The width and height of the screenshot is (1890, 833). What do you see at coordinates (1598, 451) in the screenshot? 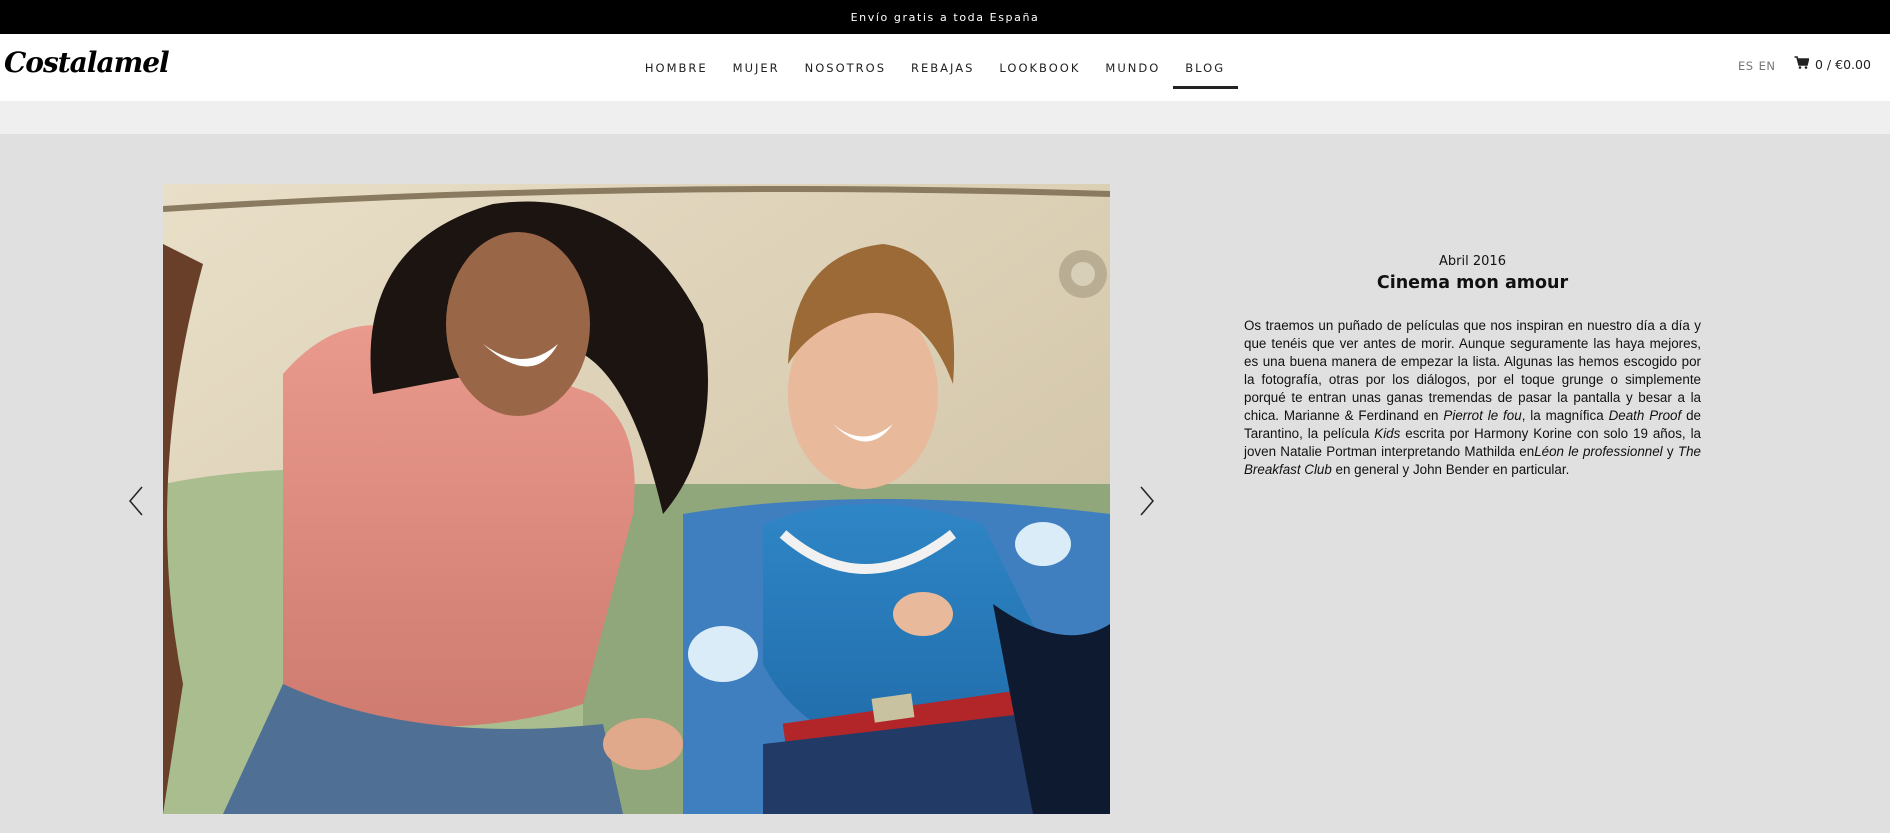
I see `film-title: Léon le professionnel` at bounding box center [1598, 451].